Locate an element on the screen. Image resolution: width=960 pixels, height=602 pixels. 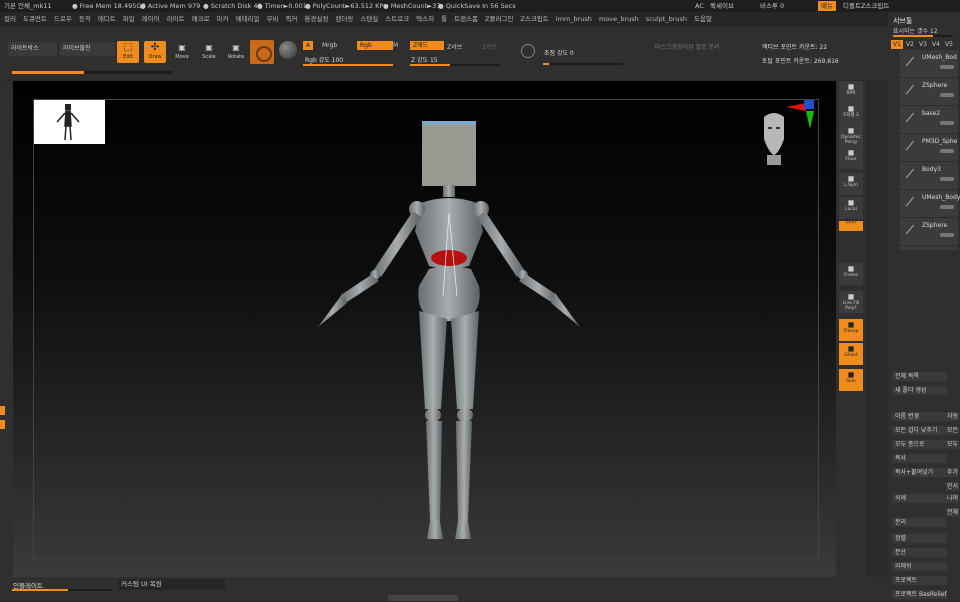
shelf-button-5: ◼ Local is located at coordinates (851, 208).